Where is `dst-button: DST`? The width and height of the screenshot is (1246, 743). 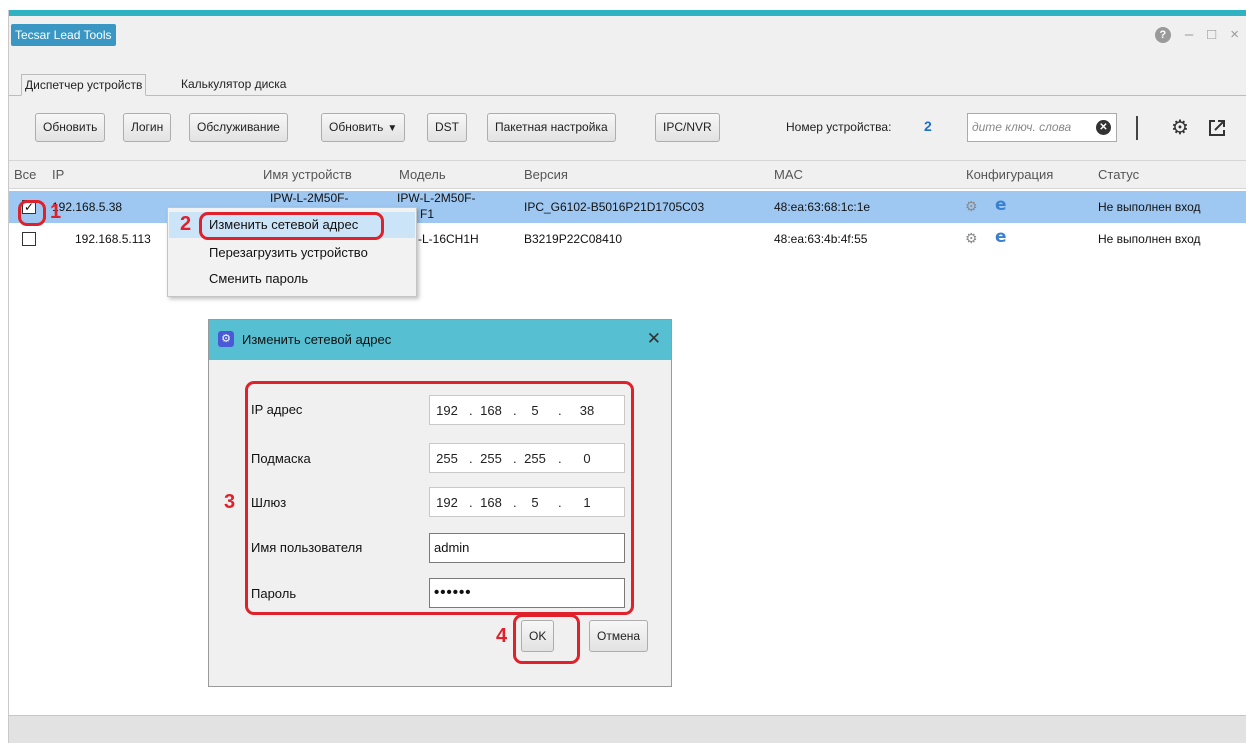 dst-button: DST is located at coordinates (447, 127).